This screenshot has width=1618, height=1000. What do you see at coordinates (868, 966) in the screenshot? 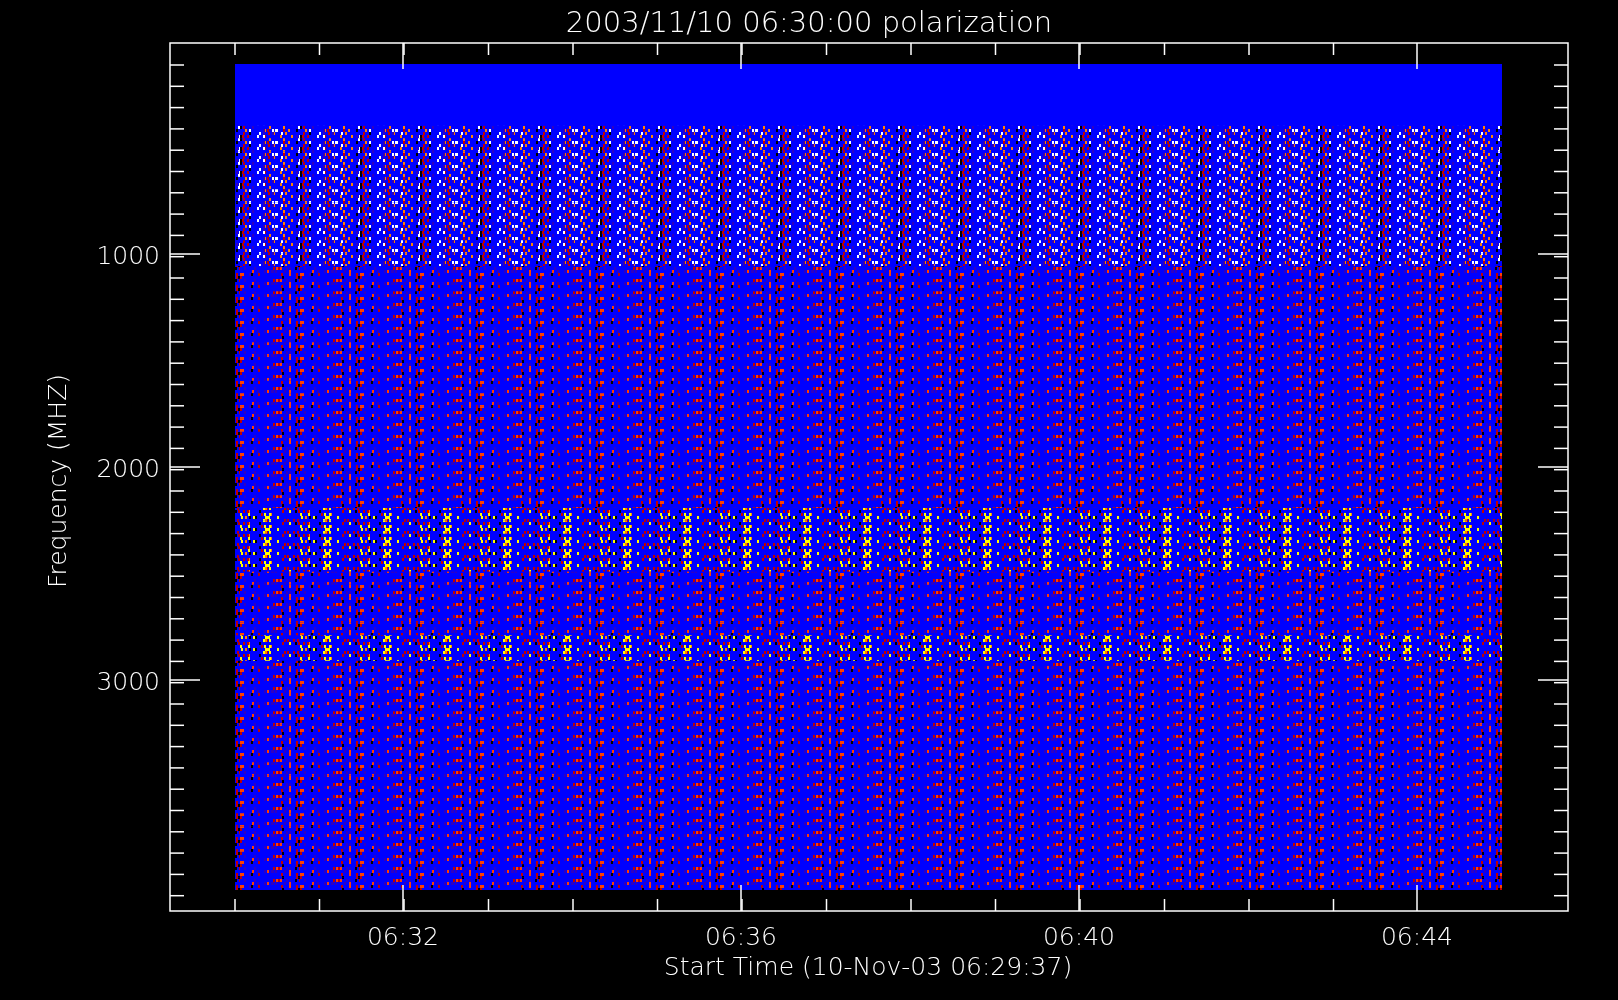
I see `x-axis-label: Start Time (10-Nov-03 06:29:37)` at bounding box center [868, 966].